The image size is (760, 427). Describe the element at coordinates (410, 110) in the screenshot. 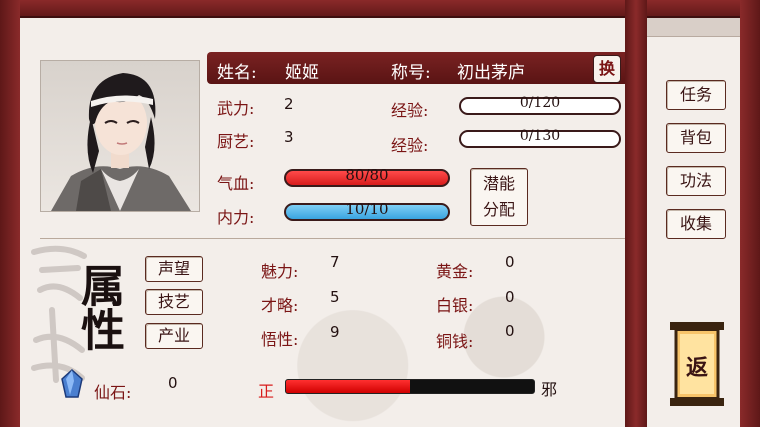

I see `martial-exp-label: 经验:` at that location.